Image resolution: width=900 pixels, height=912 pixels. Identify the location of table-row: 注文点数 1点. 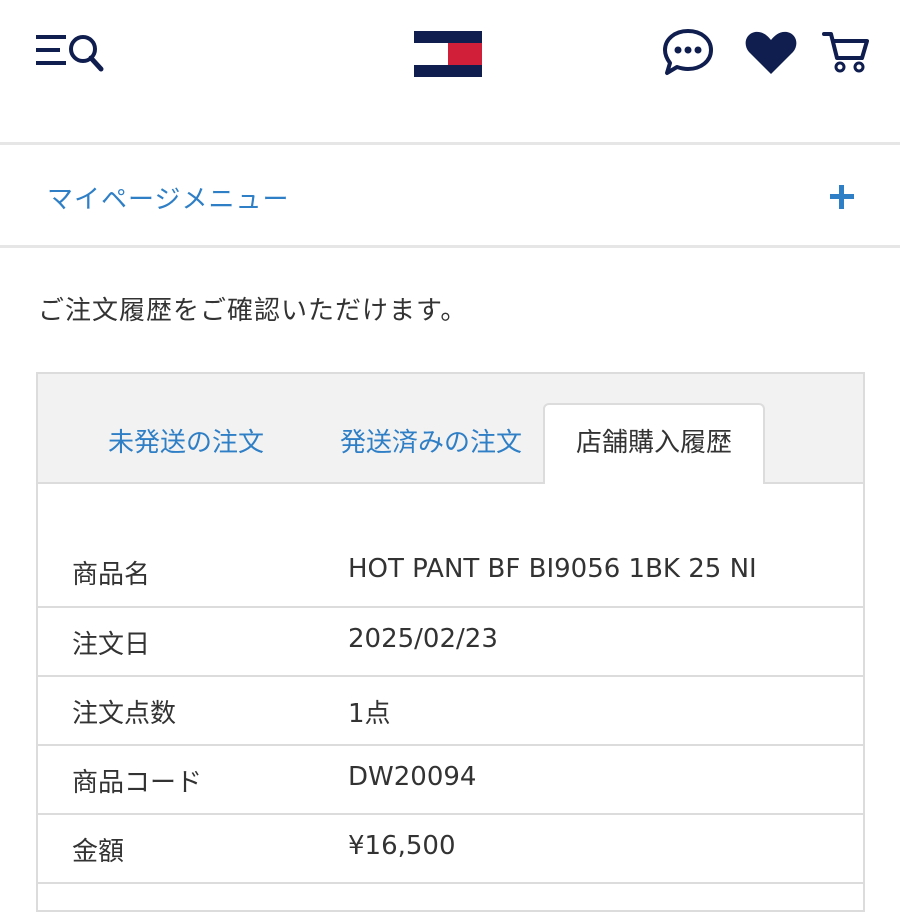
(450, 711).